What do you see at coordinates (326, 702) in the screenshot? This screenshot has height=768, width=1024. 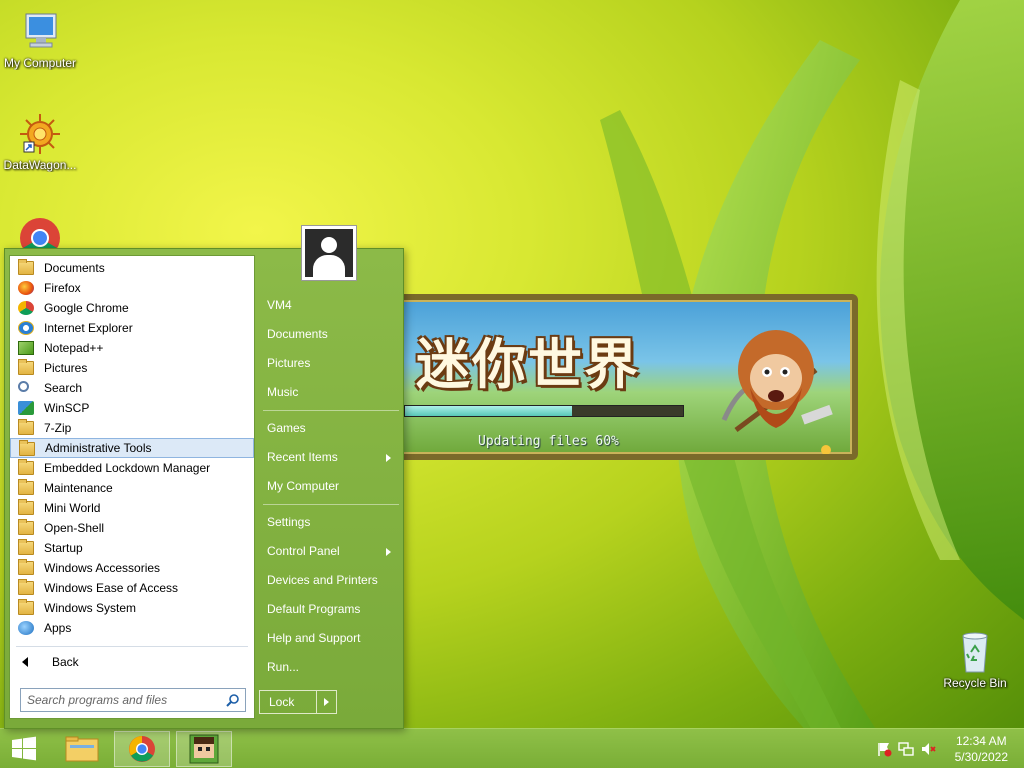 I see `shutdown-options-arrow` at bounding box center [326, 702].